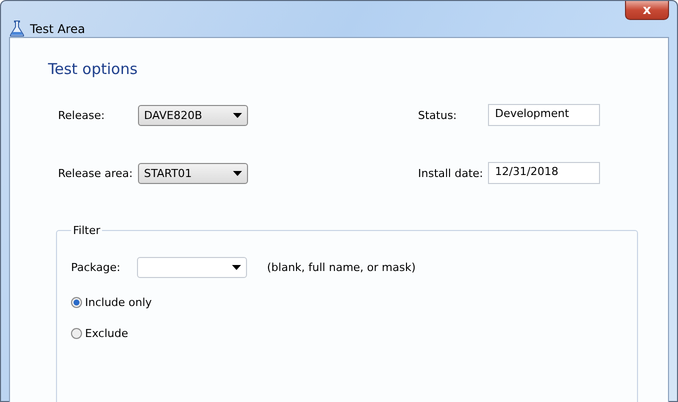 The image size is (678, 402). What do you see at coordinates (87, 230) in the screenshot?
I see `group-title: Filter` at bounding box center [87, 230].